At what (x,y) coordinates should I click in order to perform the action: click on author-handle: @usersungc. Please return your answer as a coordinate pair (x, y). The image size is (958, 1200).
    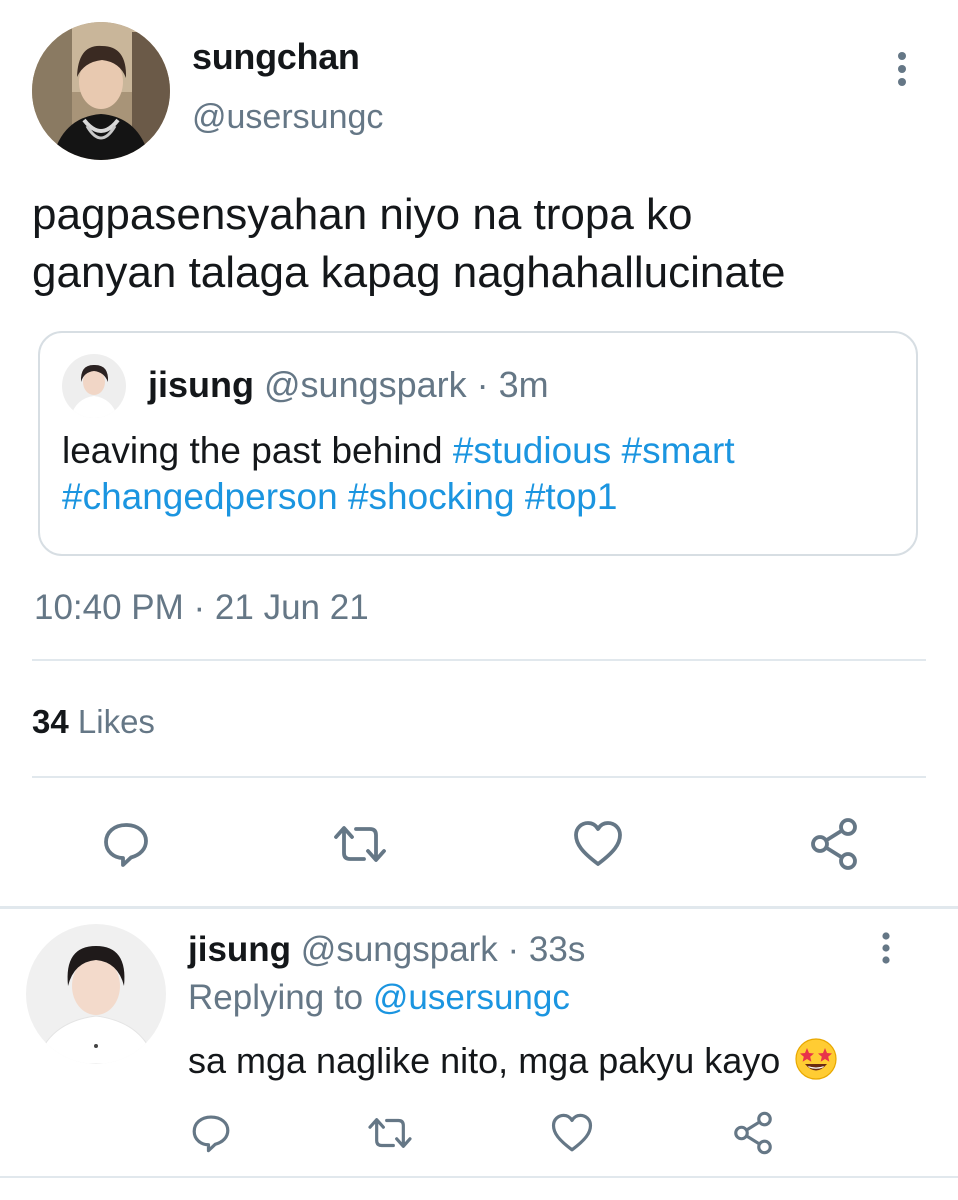
    Looking at the image, I should click on (287, 117).